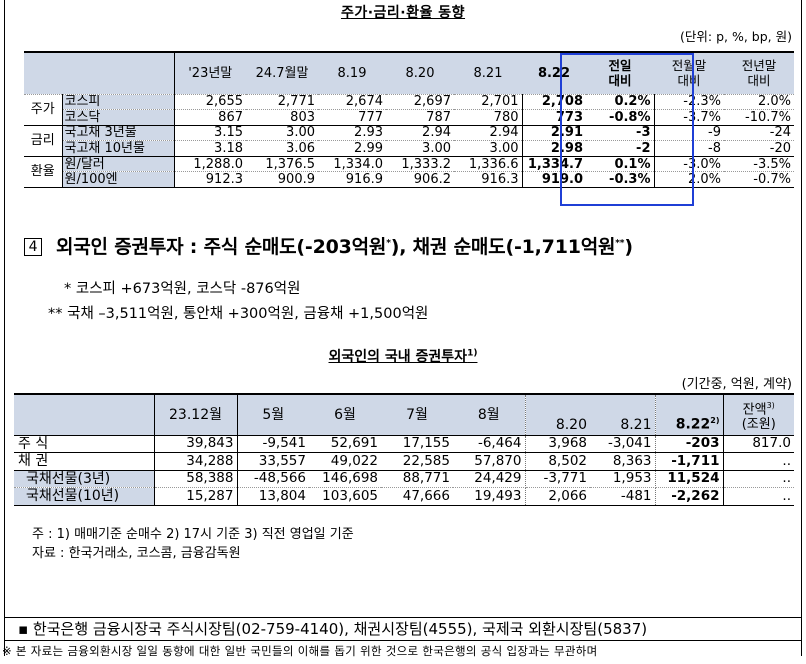 The height and width of the screenshot is (664, 806). Describe the element at coordinates (689, 148) in the screenshot. I see `cell: -8` at that location.